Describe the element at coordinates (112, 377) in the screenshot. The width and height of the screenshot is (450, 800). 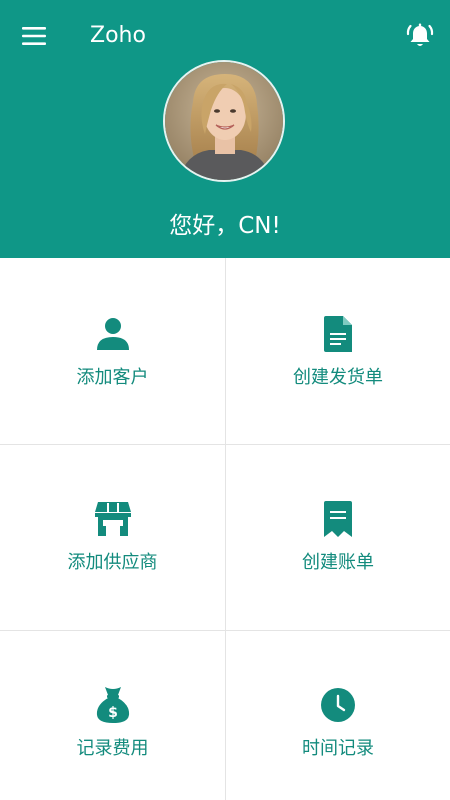
I see `add-customer-label: 添加客户` at that location.